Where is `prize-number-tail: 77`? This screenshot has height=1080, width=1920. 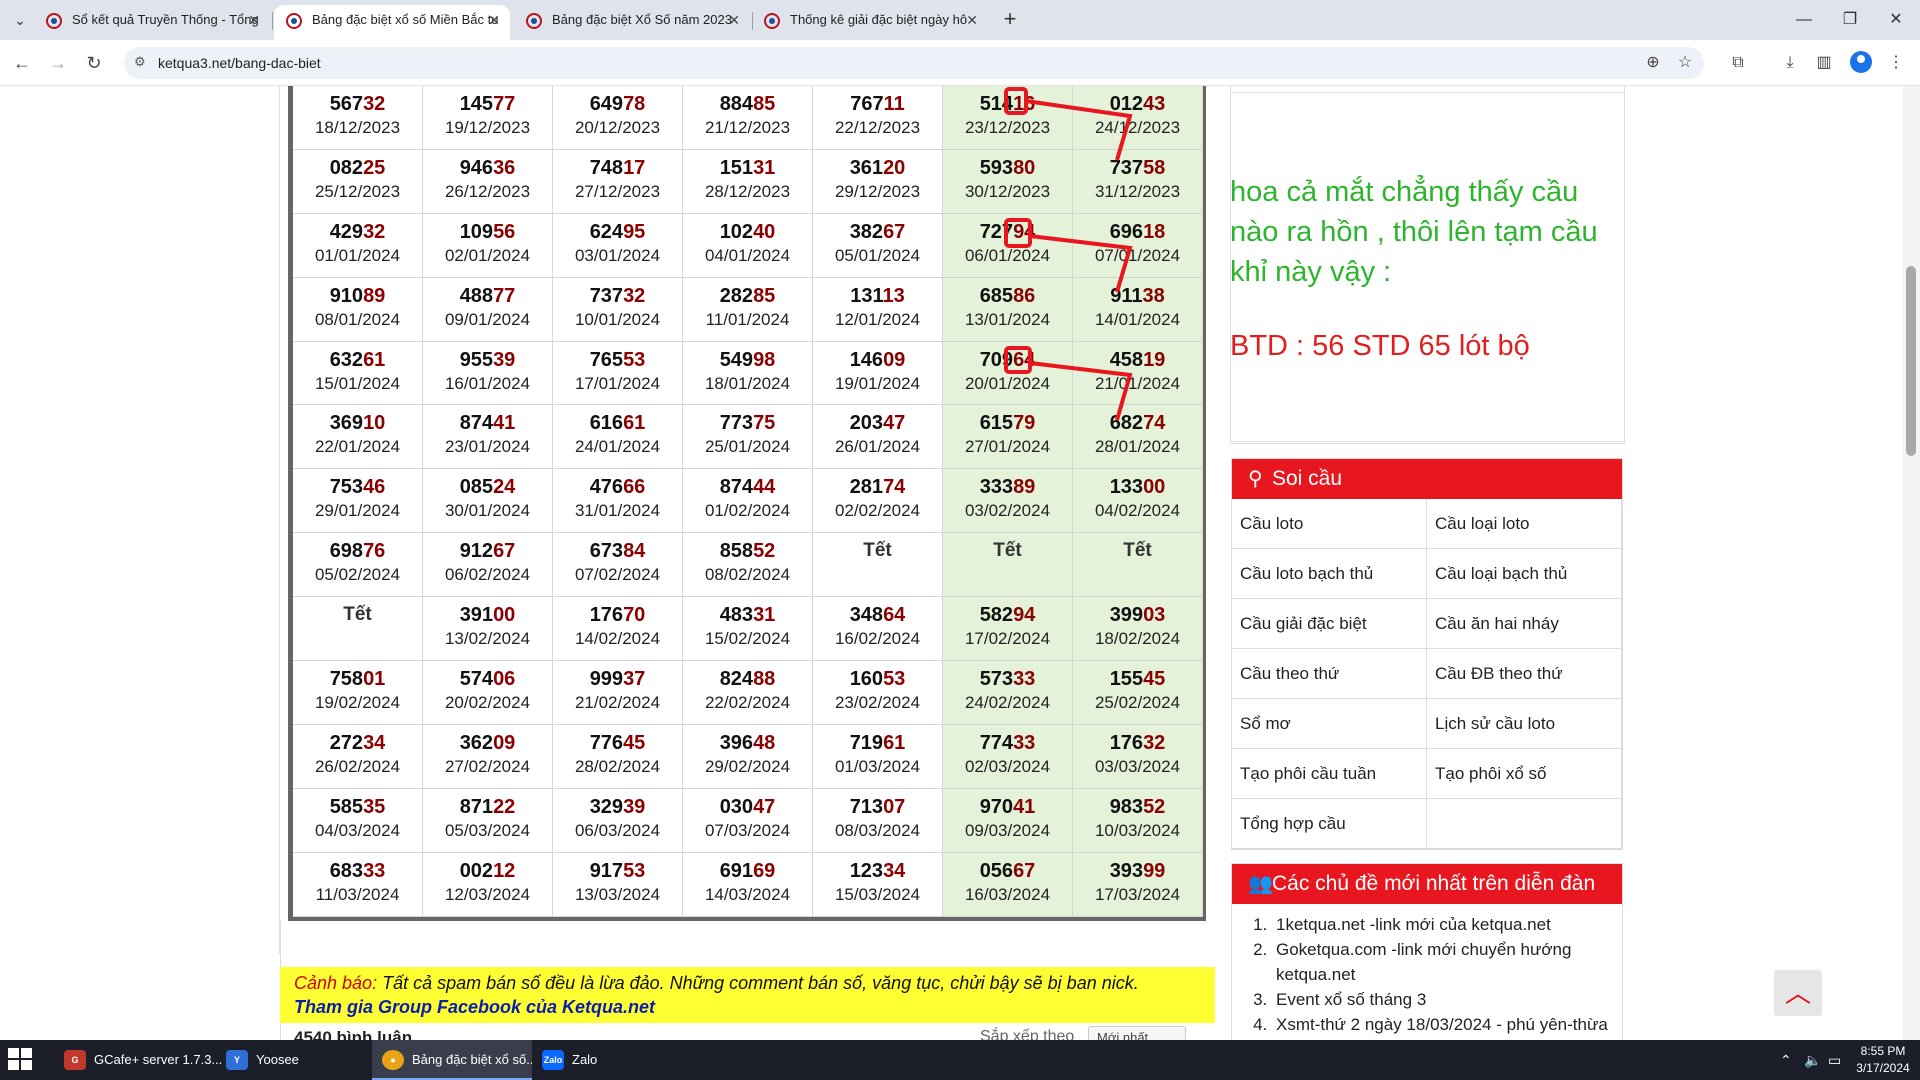
prize-number-tail: 77 is located at coordinates (504, 104).